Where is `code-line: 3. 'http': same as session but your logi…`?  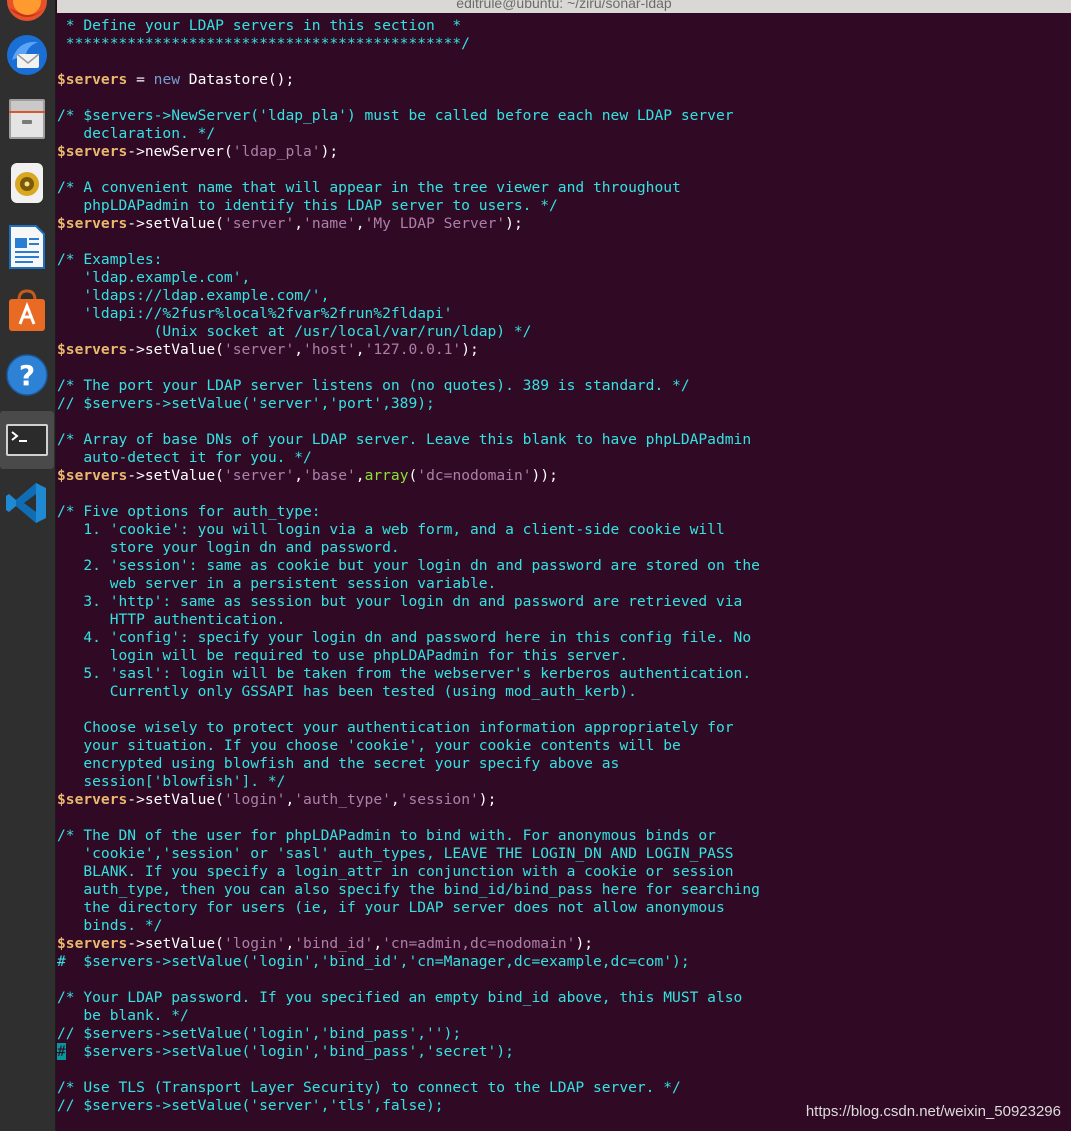
code-line: 3. 'http': same as session but your logi… is located at coordinates (400, 601).